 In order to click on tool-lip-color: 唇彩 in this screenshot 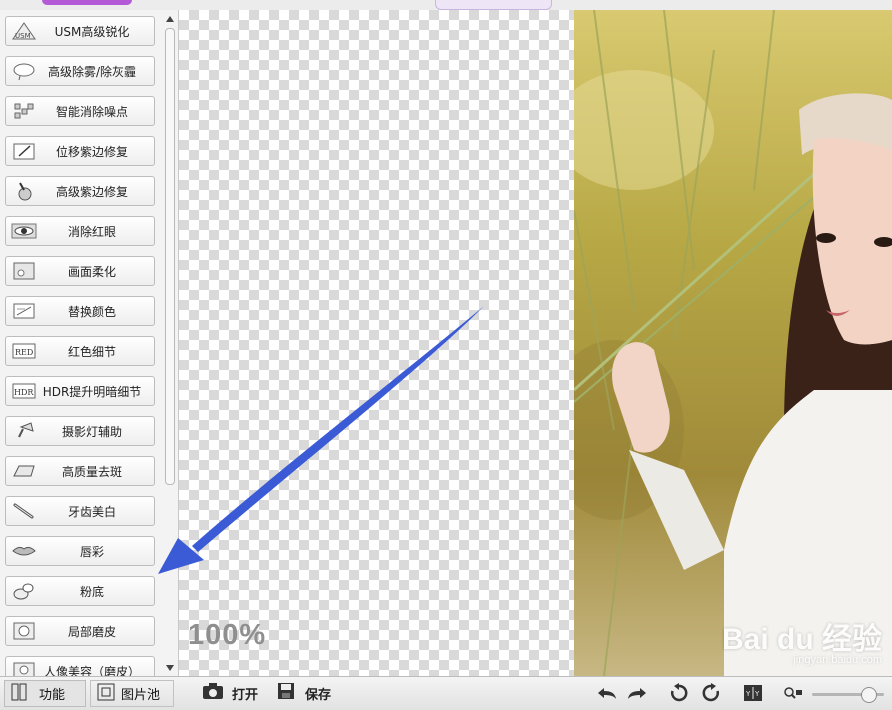, I will do `click(80, 551)`.